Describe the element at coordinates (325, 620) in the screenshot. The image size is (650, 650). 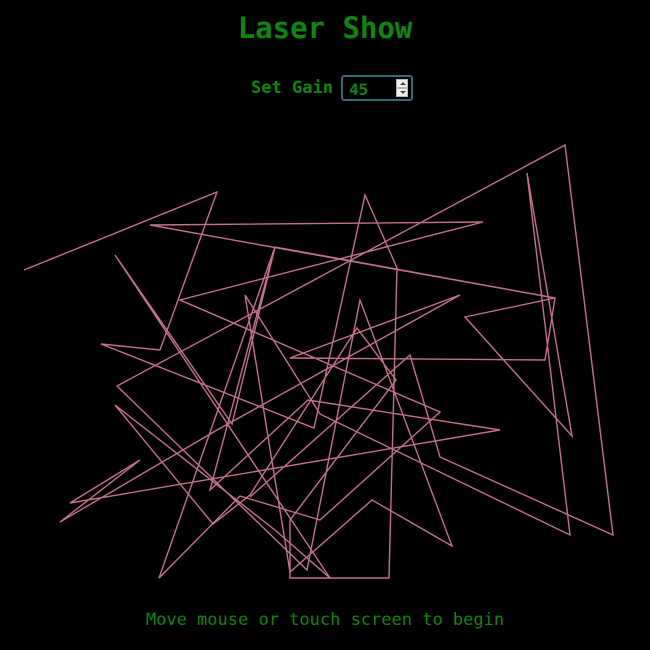
I see `instruction-text: Move mouse or touch screen to begin` at that location.